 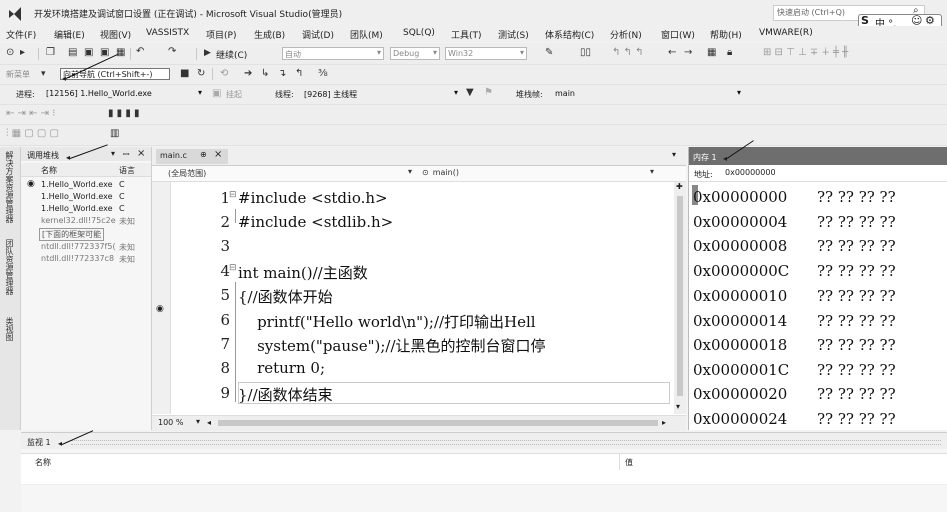 What do you see at coordinates (672, 53) in the screenshot?
I see `nav-back-icon: ←` at bounding box center [672, 53].